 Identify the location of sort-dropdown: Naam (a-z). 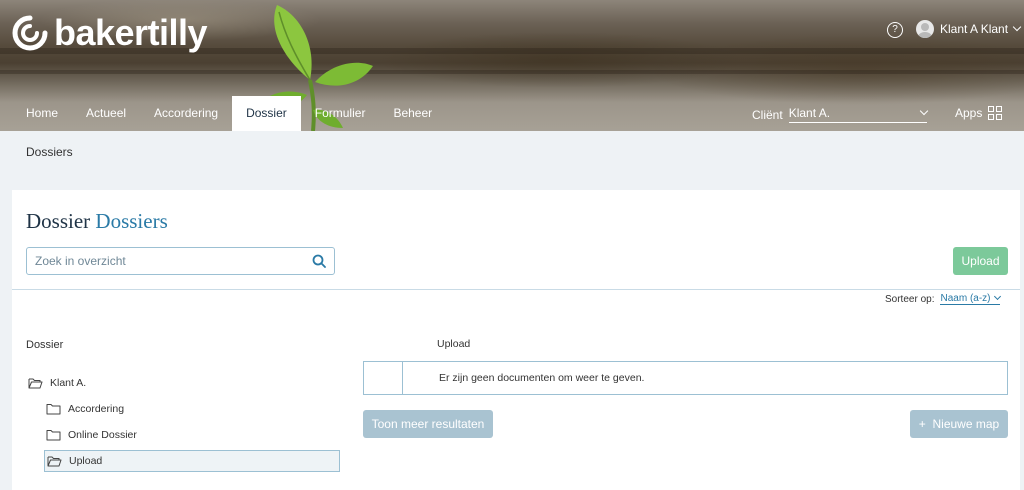
(970, 298).